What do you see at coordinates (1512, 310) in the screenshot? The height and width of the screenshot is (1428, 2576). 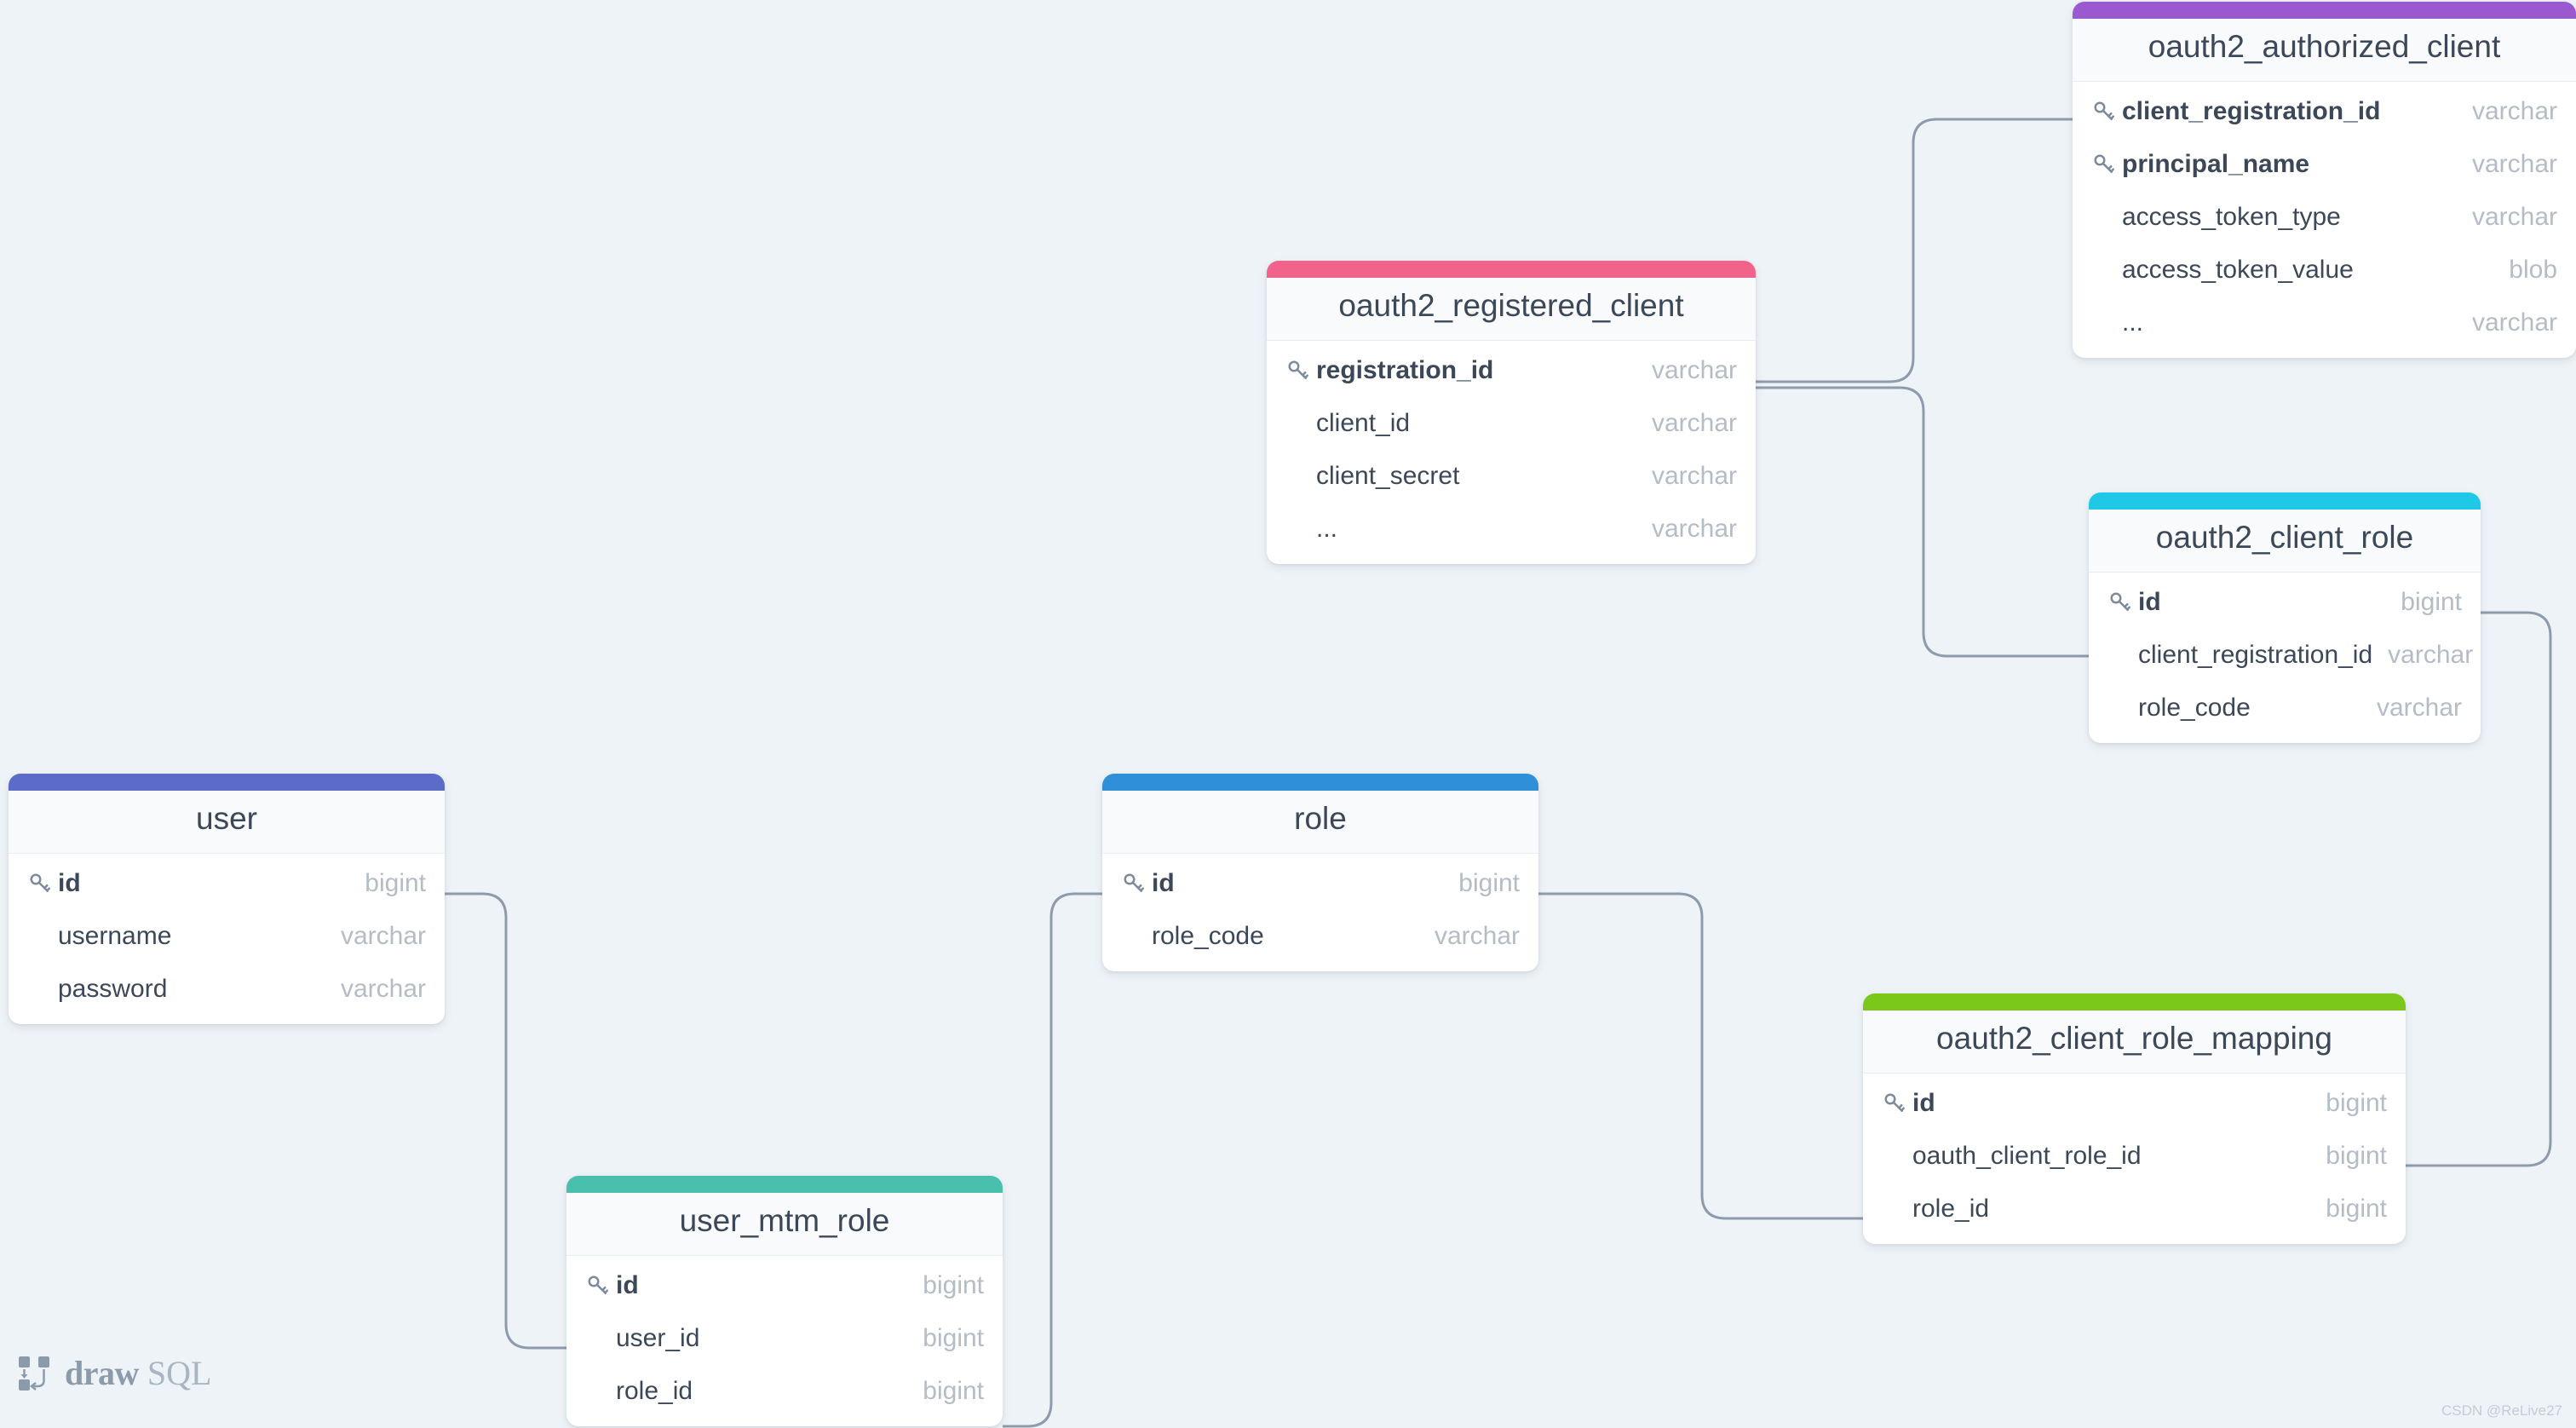 I see `table-title: oauth2_registered_client` at bounding box center [1512, 310].